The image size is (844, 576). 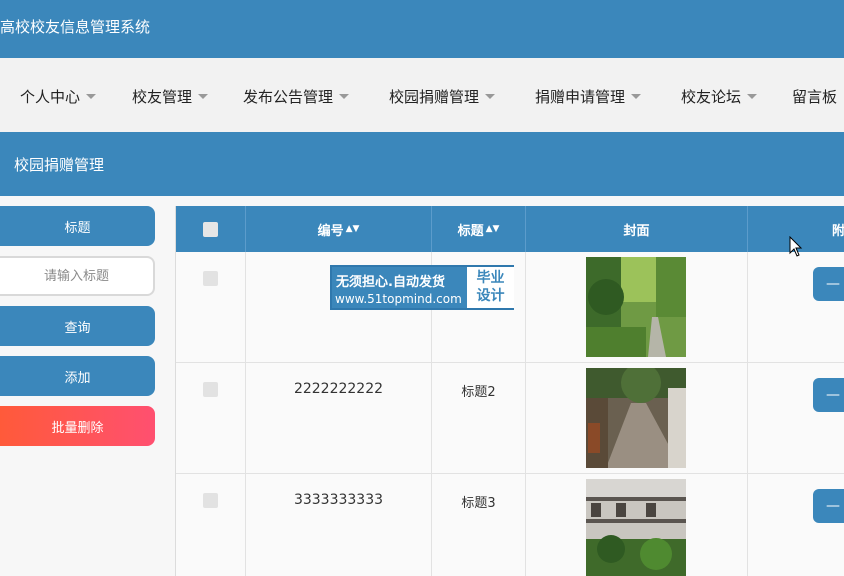 What do you see at coordinates (580, 97) in the screenshot?
I see `nav-item-label: 捐赠申请管理` at bounding box center [580, 97].